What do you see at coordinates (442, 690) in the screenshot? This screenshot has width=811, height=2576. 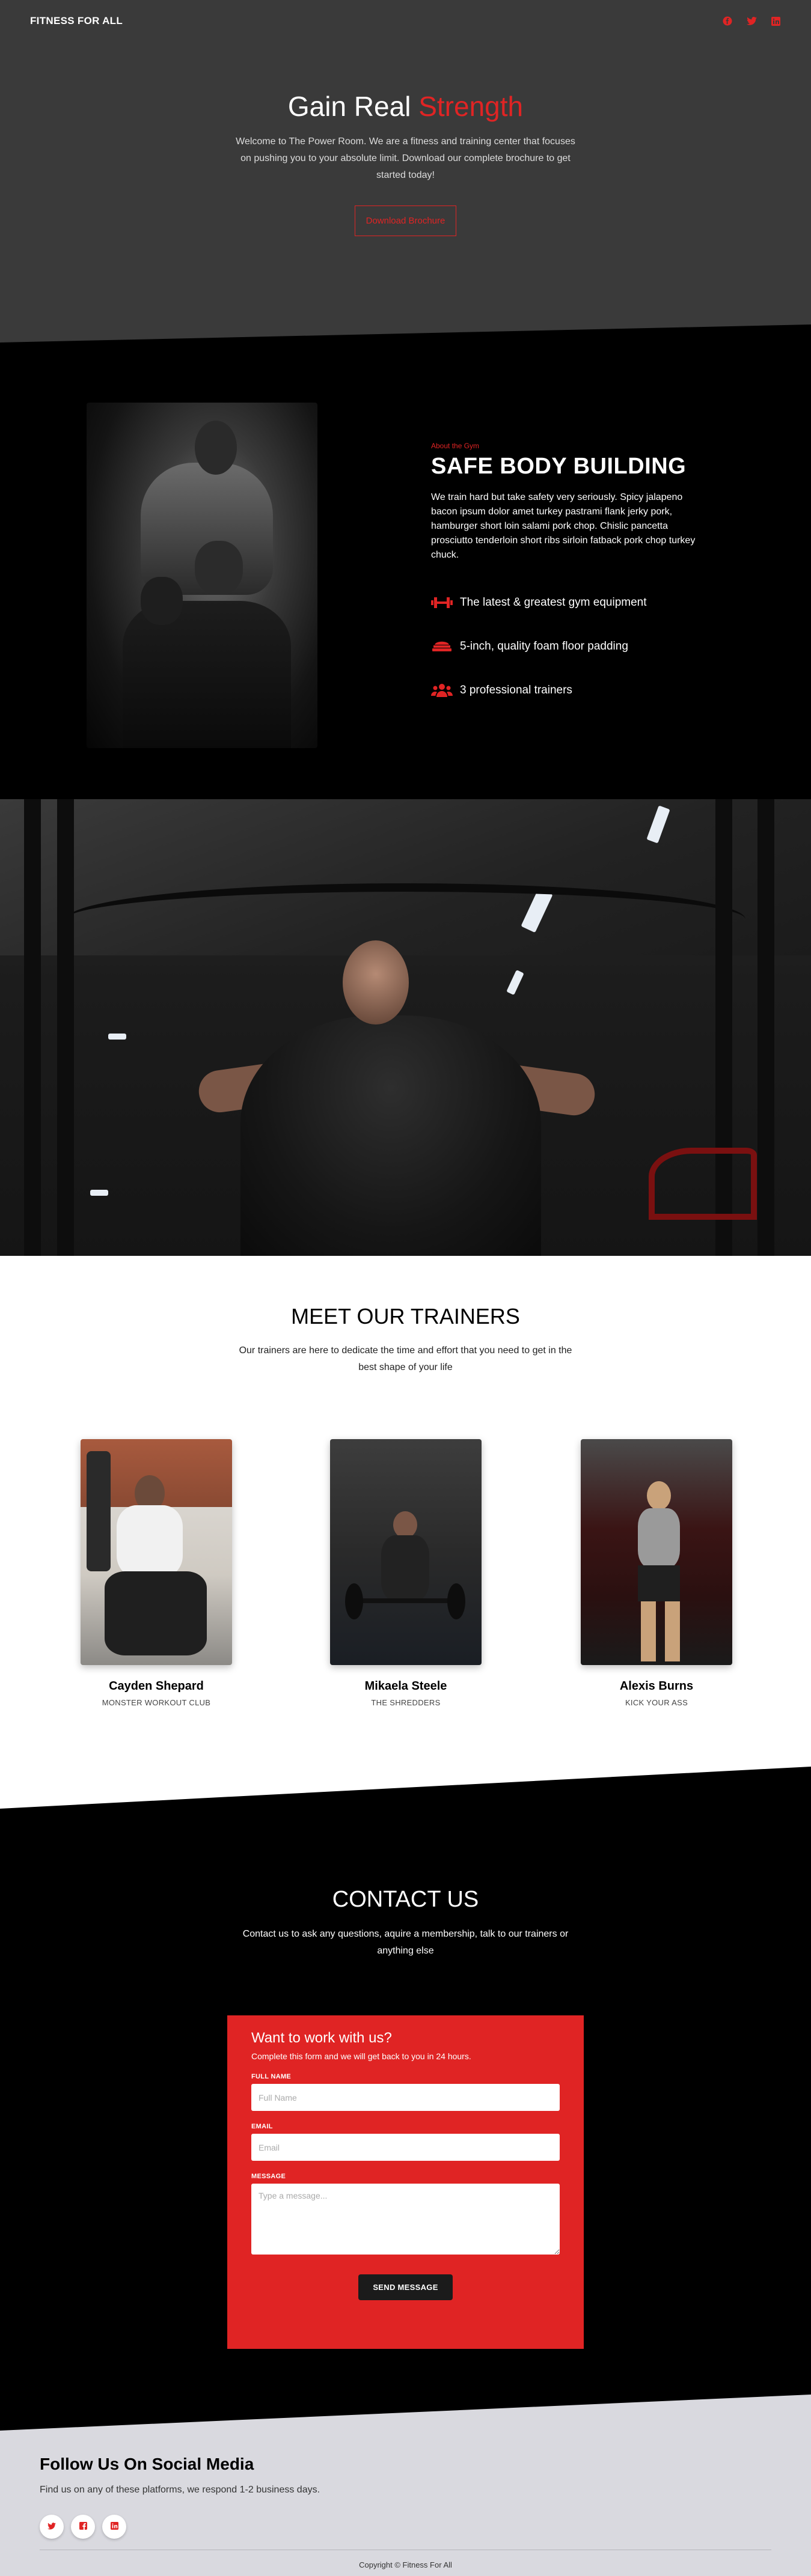 I see `users-icon` at bounding box center [442, 690].